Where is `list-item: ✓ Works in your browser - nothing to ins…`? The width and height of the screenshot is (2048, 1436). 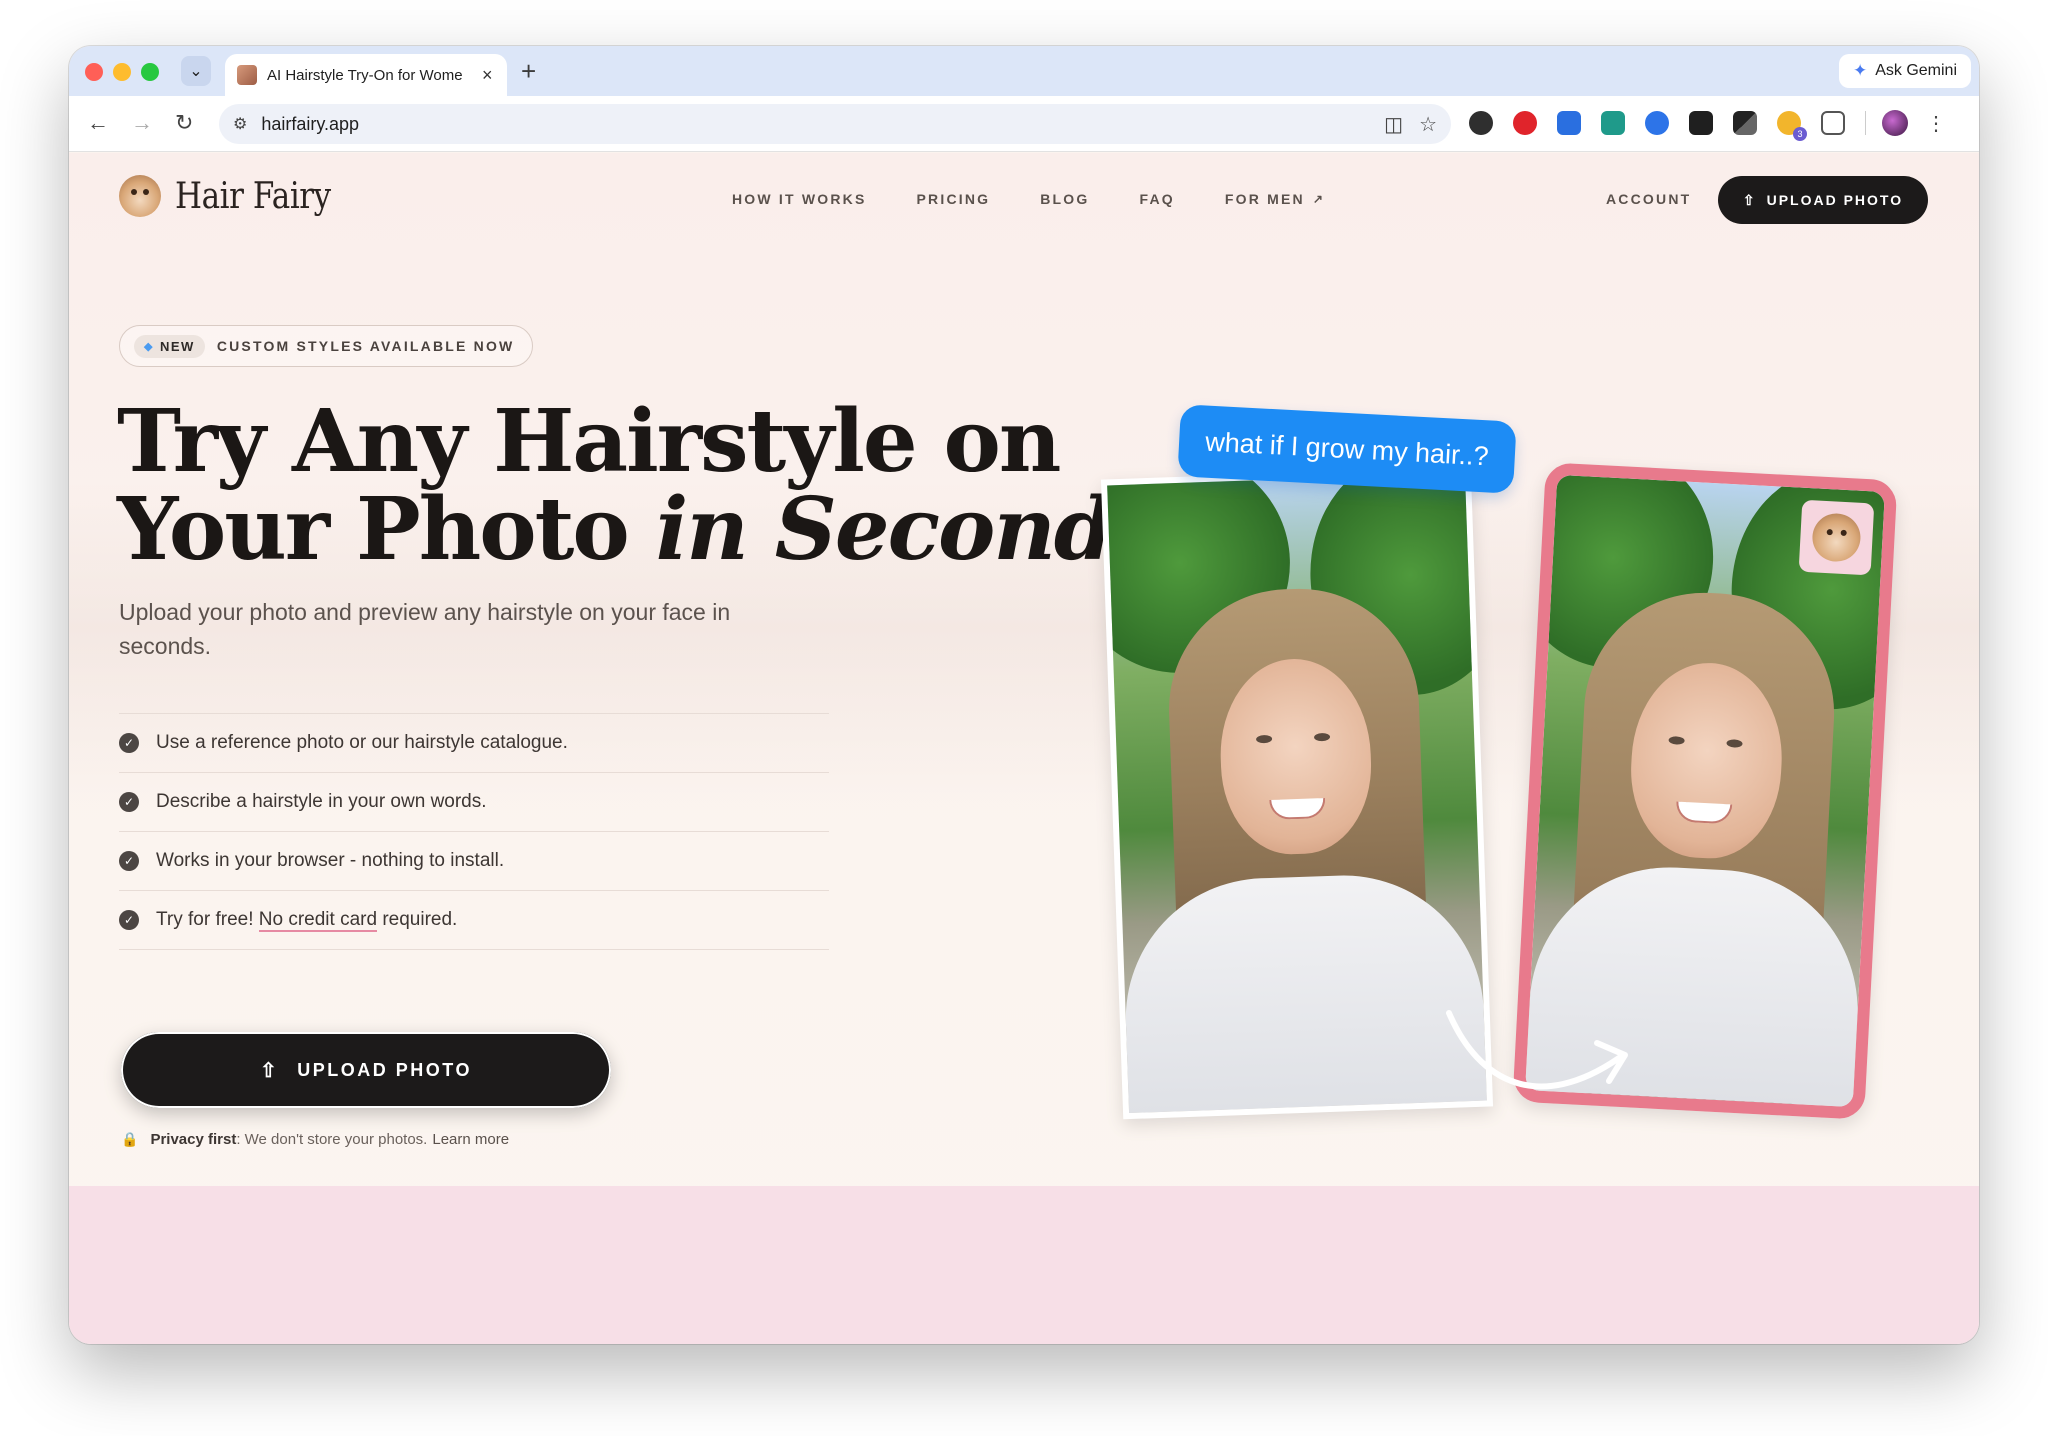 list-item: ✓ Works in your browser - nothing to ins… is located at coordinates (474, 861).